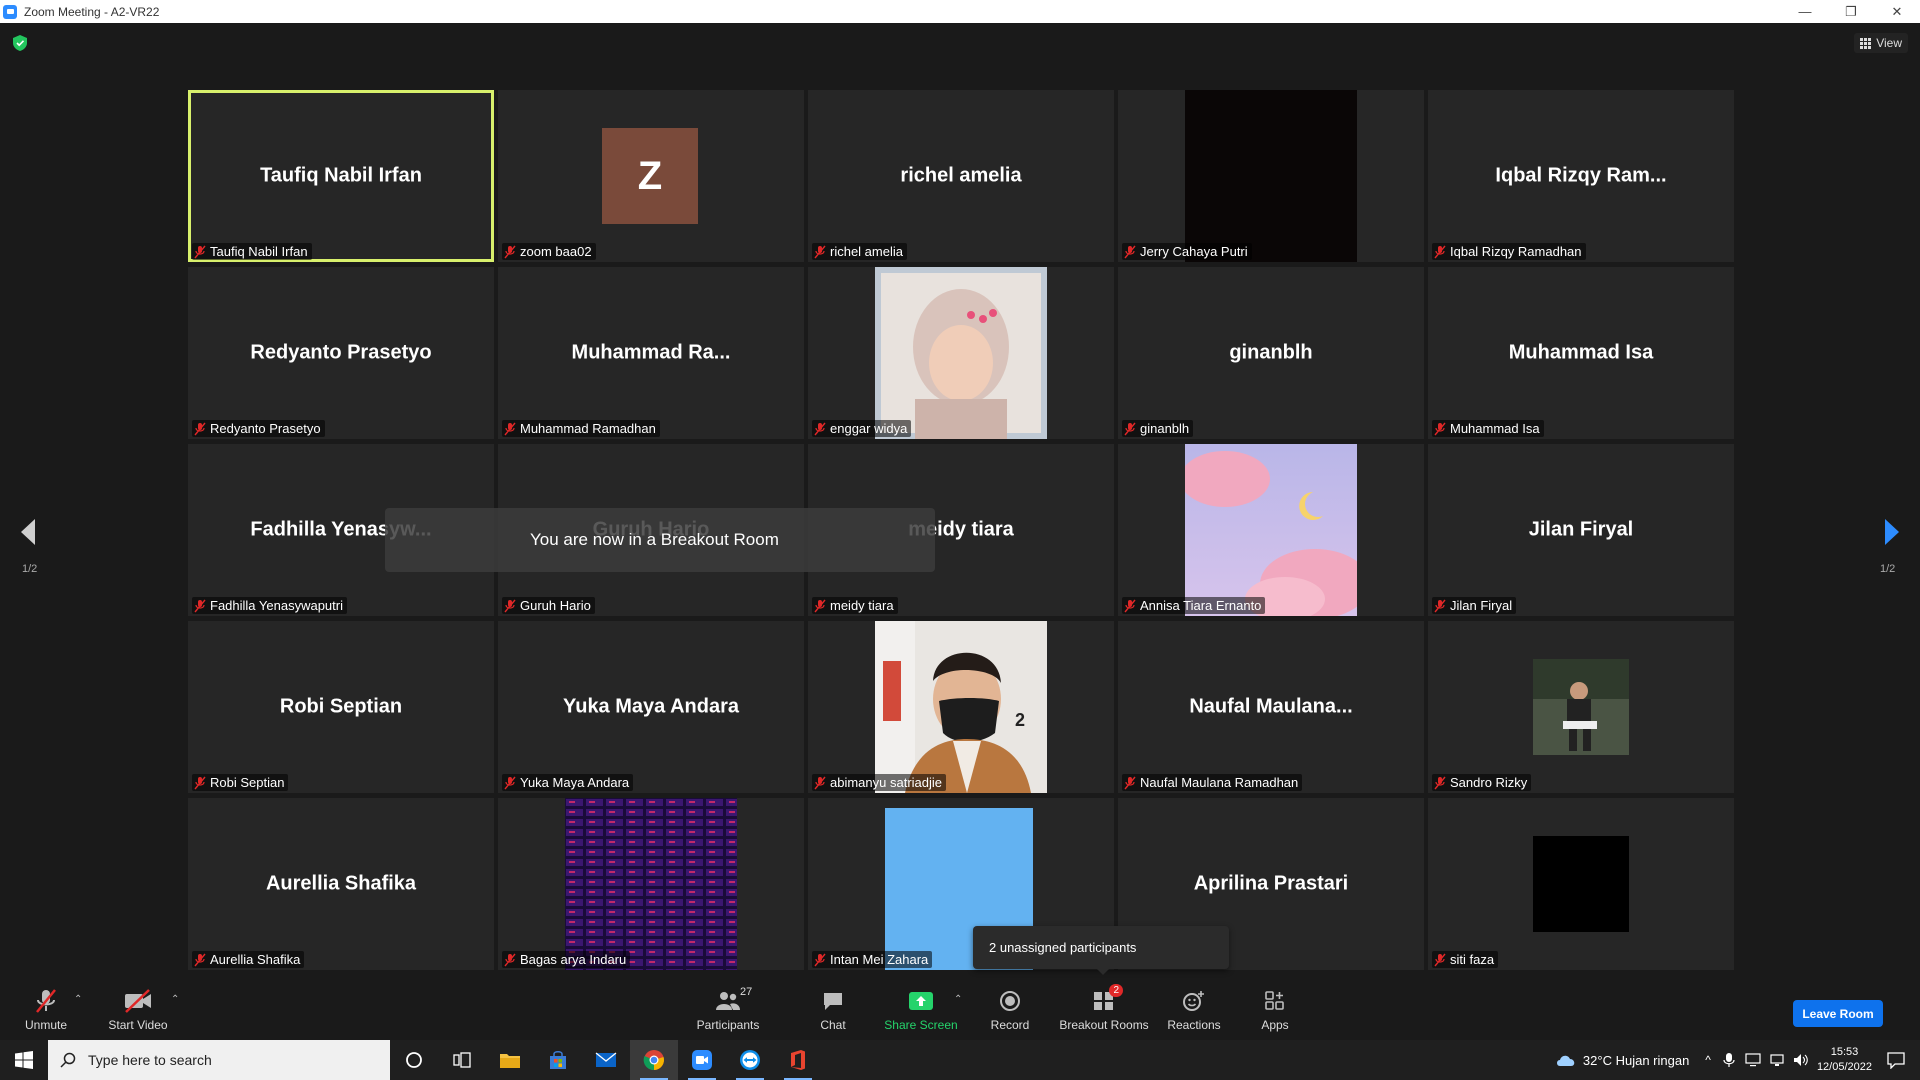 This screenshot has height=1080, width=1920. Describe the element at coordinates (46, 1010) in the screenshot. I see `unmute-button: Unmute` at that location.